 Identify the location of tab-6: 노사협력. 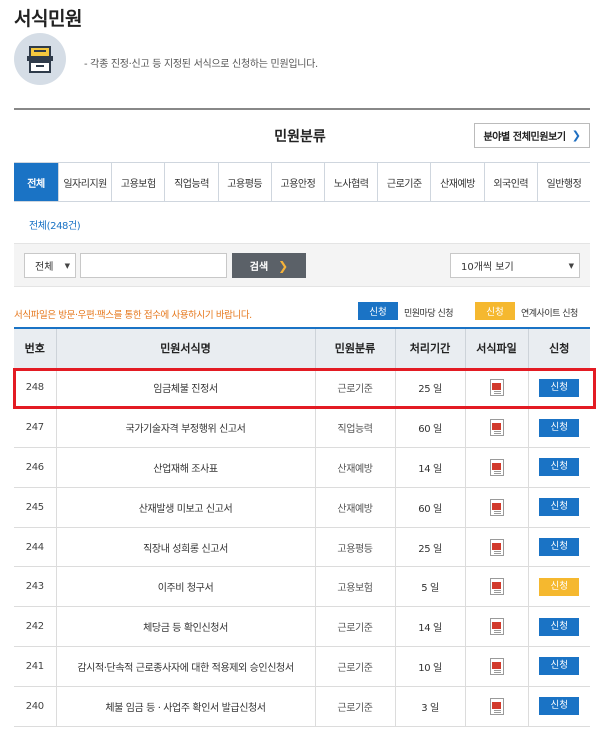
(352, 182).